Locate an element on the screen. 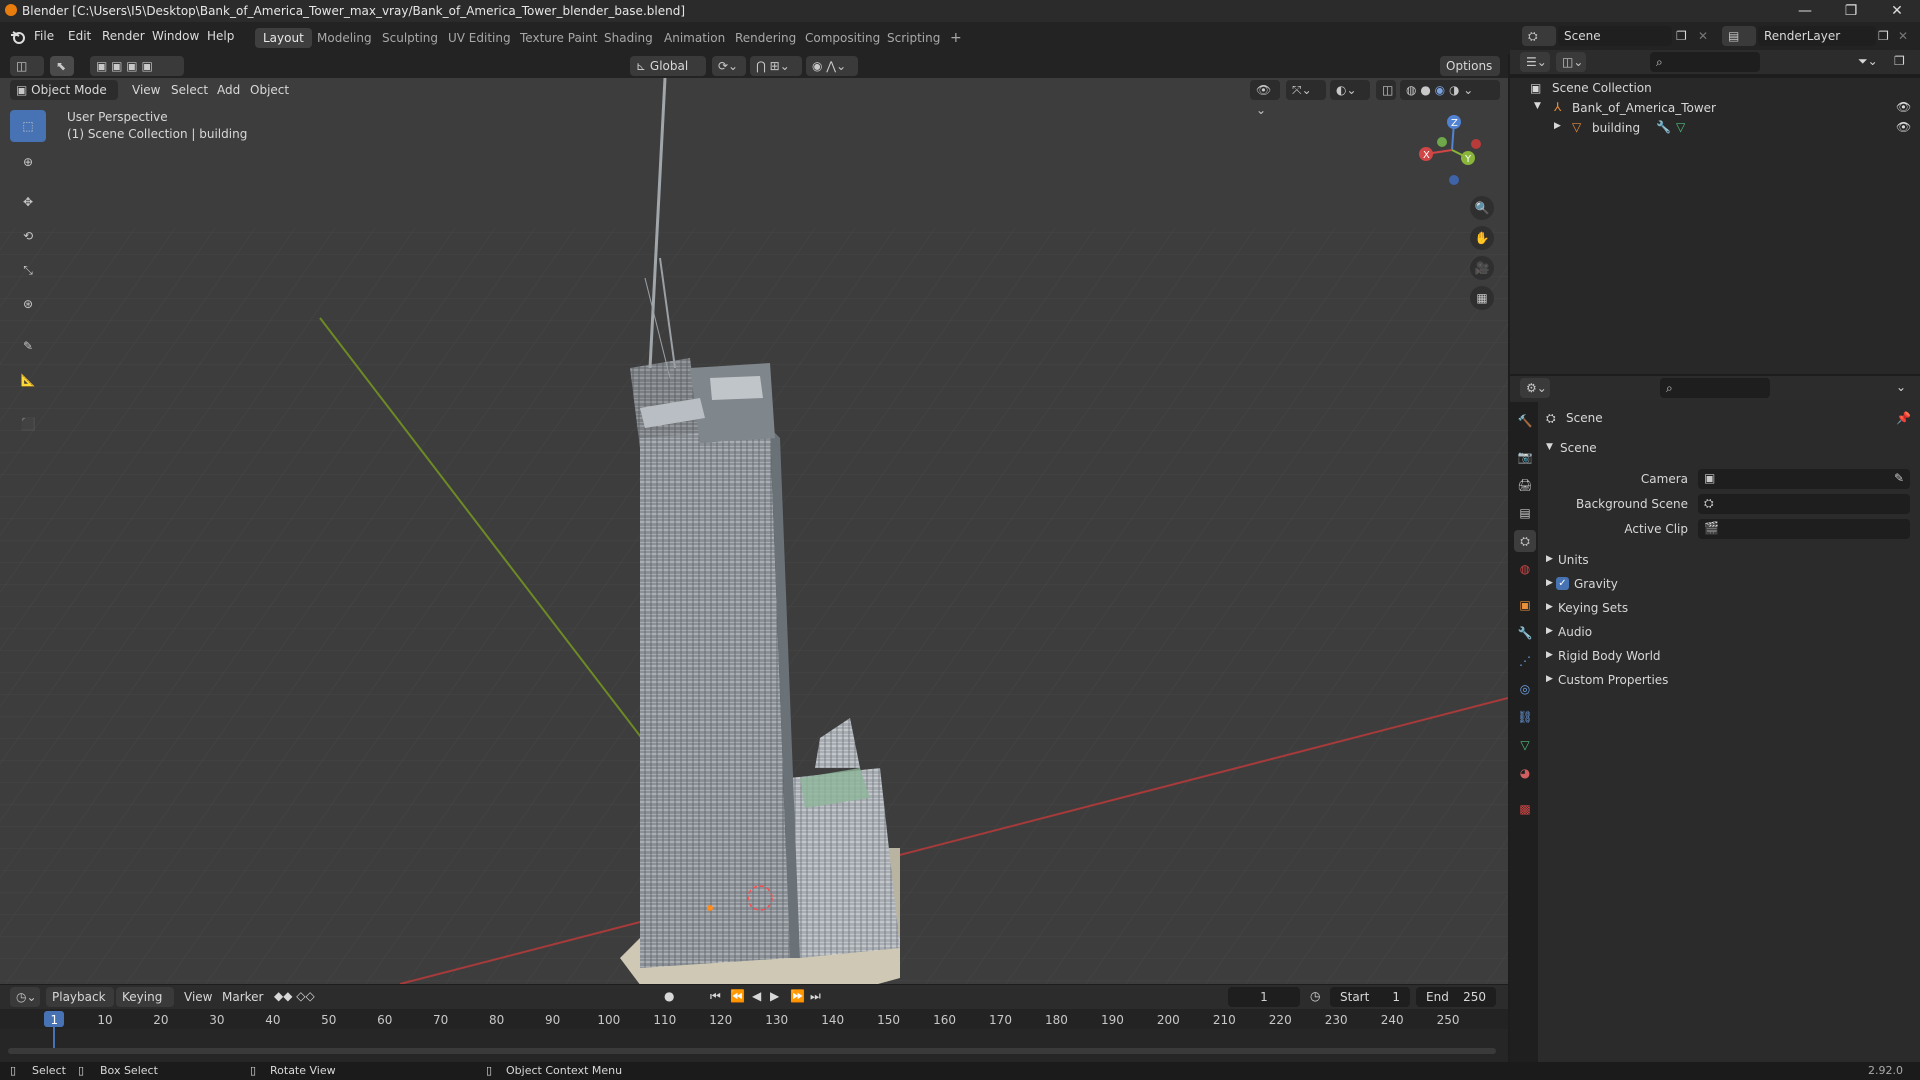 This screenshot has width=1920, height=1080. gizmo-toggle: ⤧⌄ is located at coordinates (1306, 90).